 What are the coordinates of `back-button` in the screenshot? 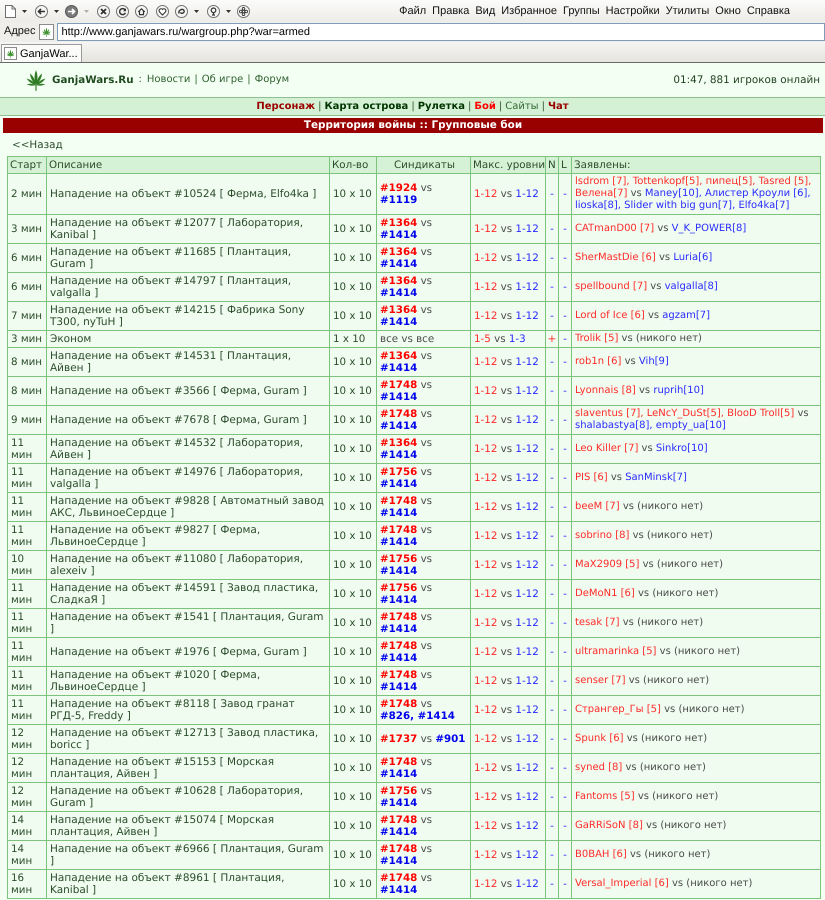 It's located at (41, 11).